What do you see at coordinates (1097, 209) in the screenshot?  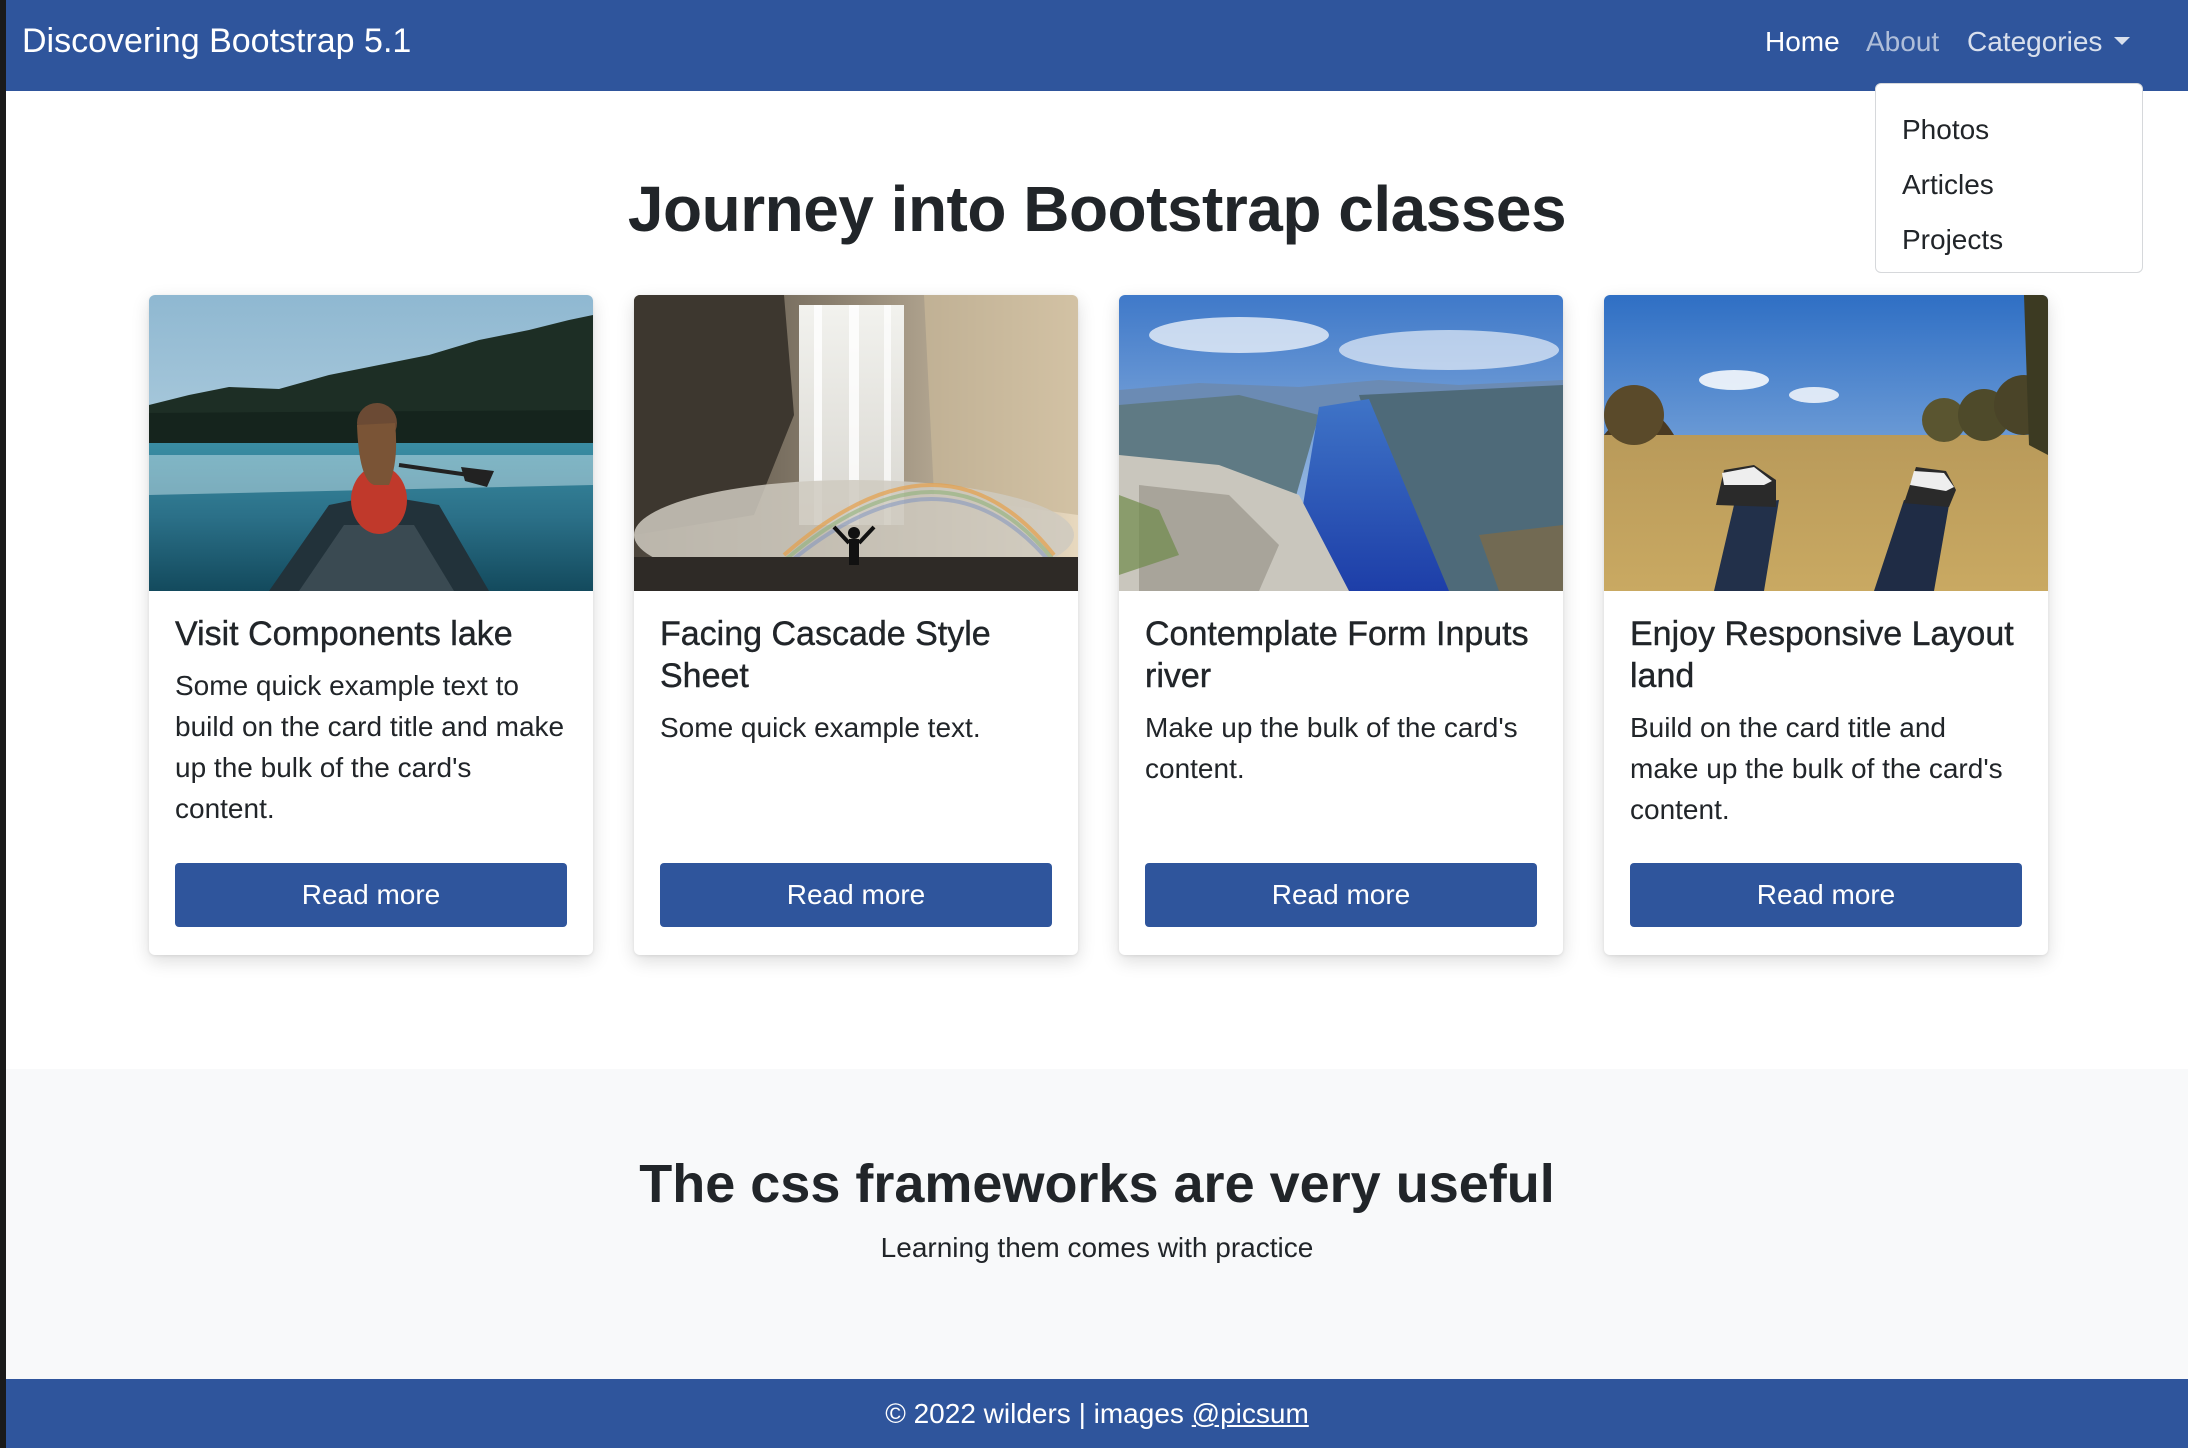 I see `page-title: Journey into Bootstrap classes` at bounding box center [1097, 209].